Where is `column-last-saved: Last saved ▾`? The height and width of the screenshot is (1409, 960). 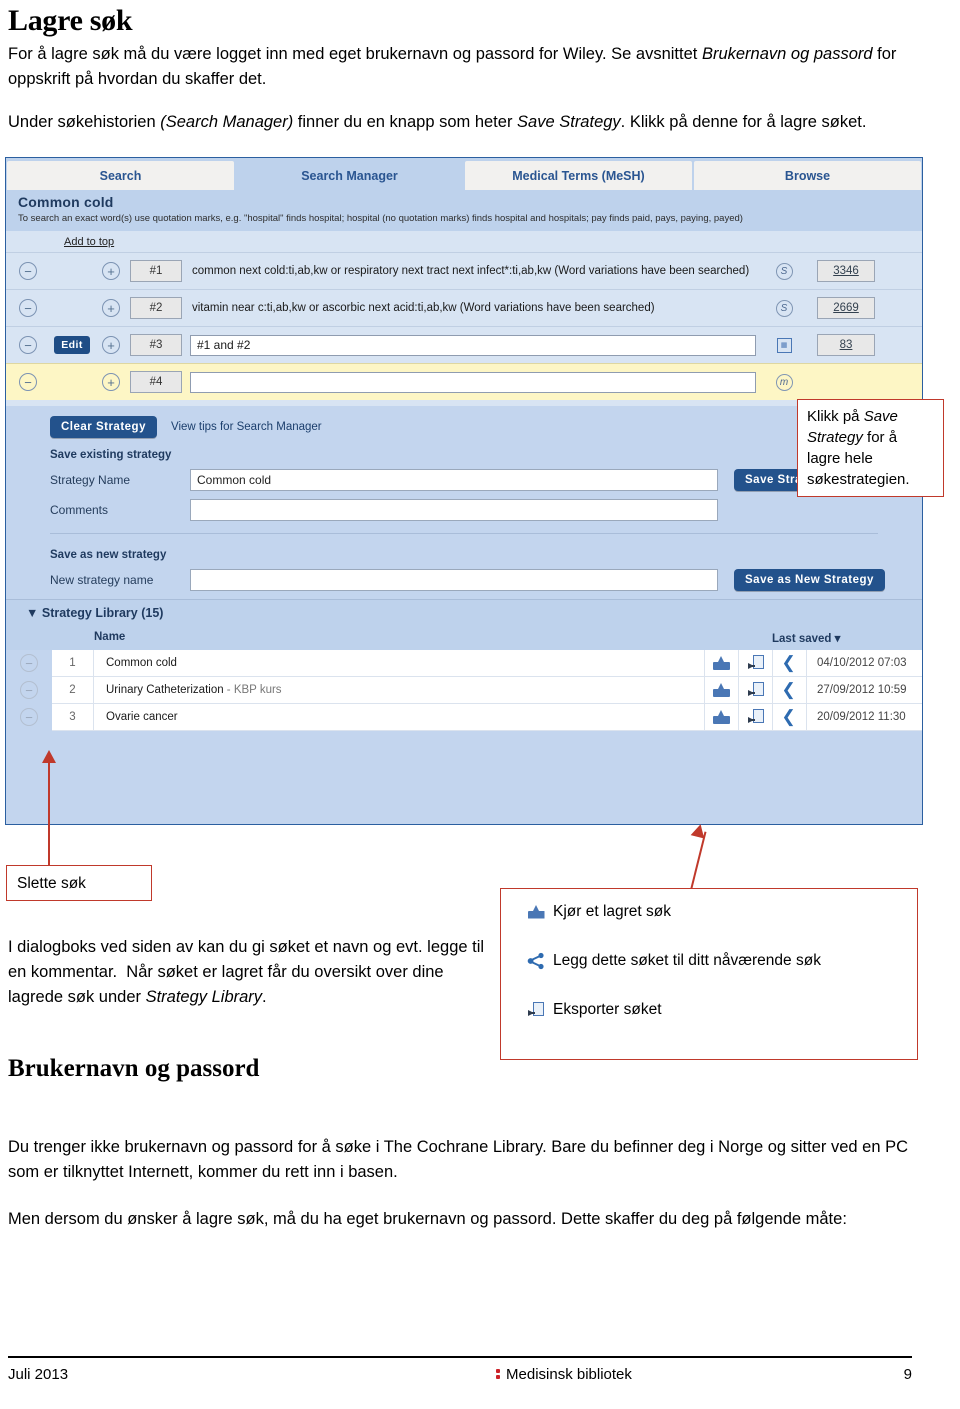
column-last-saved: Last saved ▾ is located at coordinates (847, 638).